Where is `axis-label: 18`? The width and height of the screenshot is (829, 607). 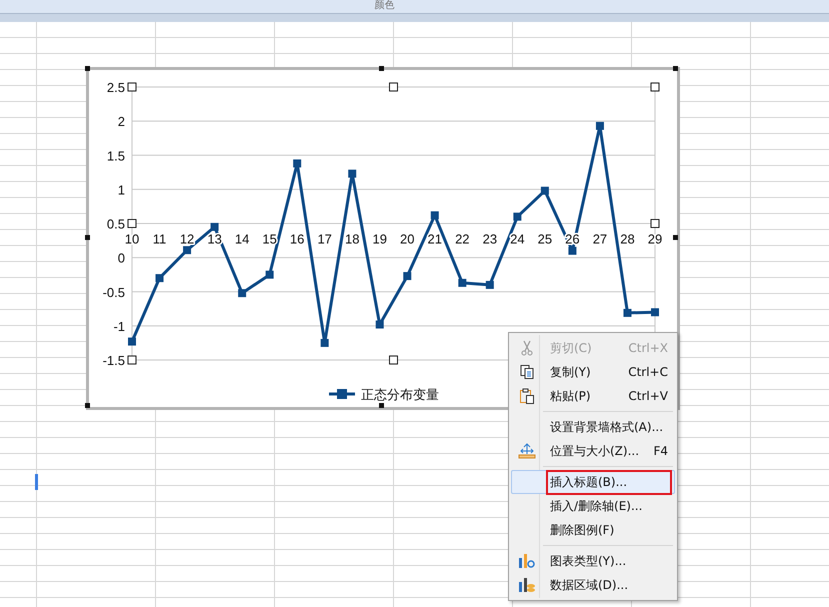 axis-label: 18 is located at coordinates (352, 239).